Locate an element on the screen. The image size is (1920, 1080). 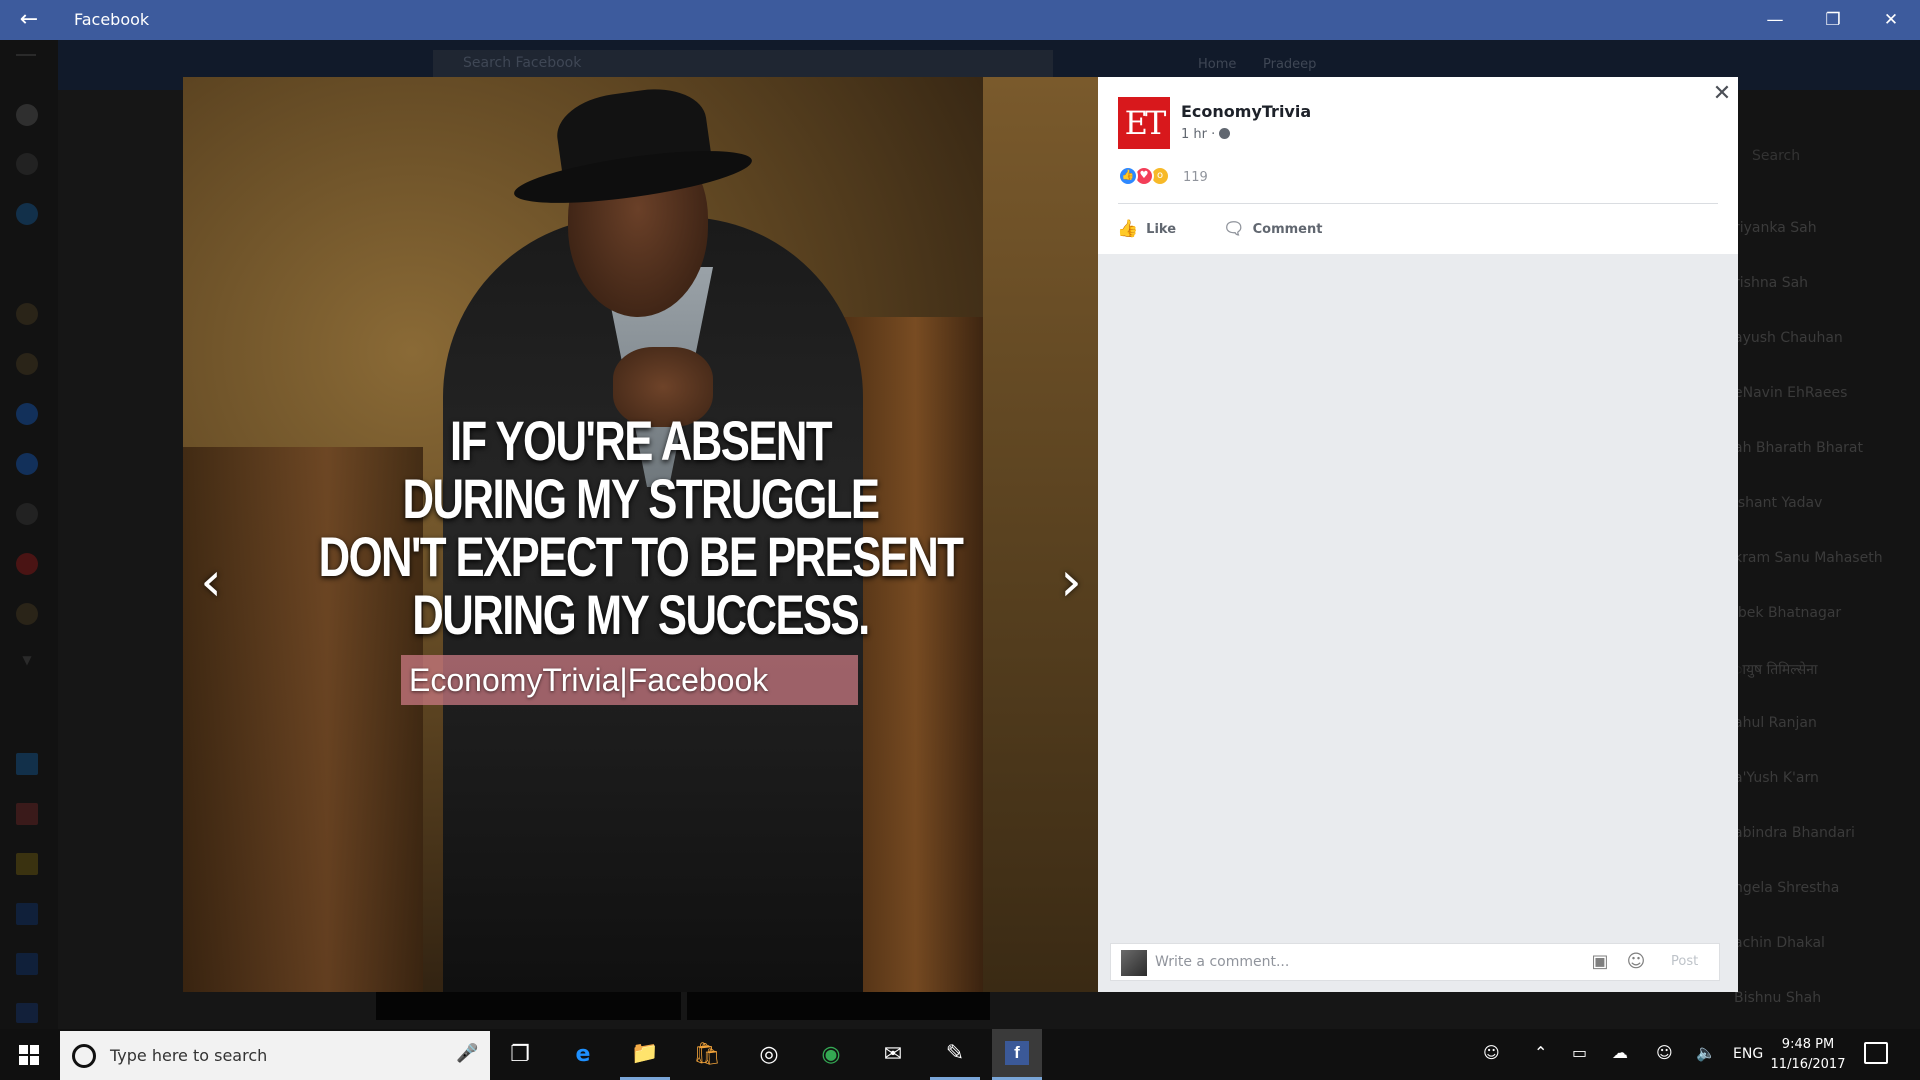
contact-item: rishna Sah is located at coordinates (1771, 283).